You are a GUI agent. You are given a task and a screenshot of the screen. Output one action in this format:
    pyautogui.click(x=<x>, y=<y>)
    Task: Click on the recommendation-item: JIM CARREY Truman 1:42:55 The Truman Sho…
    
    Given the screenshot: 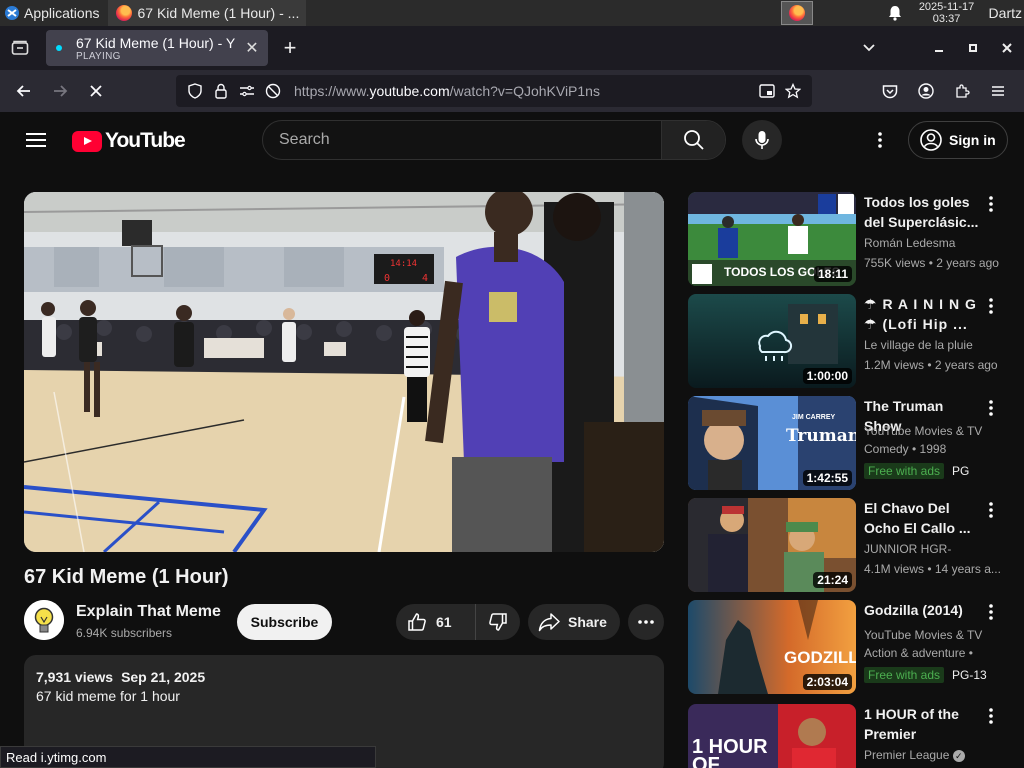 What is the action you would take?
    pyautogui.click(x=848, y=443)
    